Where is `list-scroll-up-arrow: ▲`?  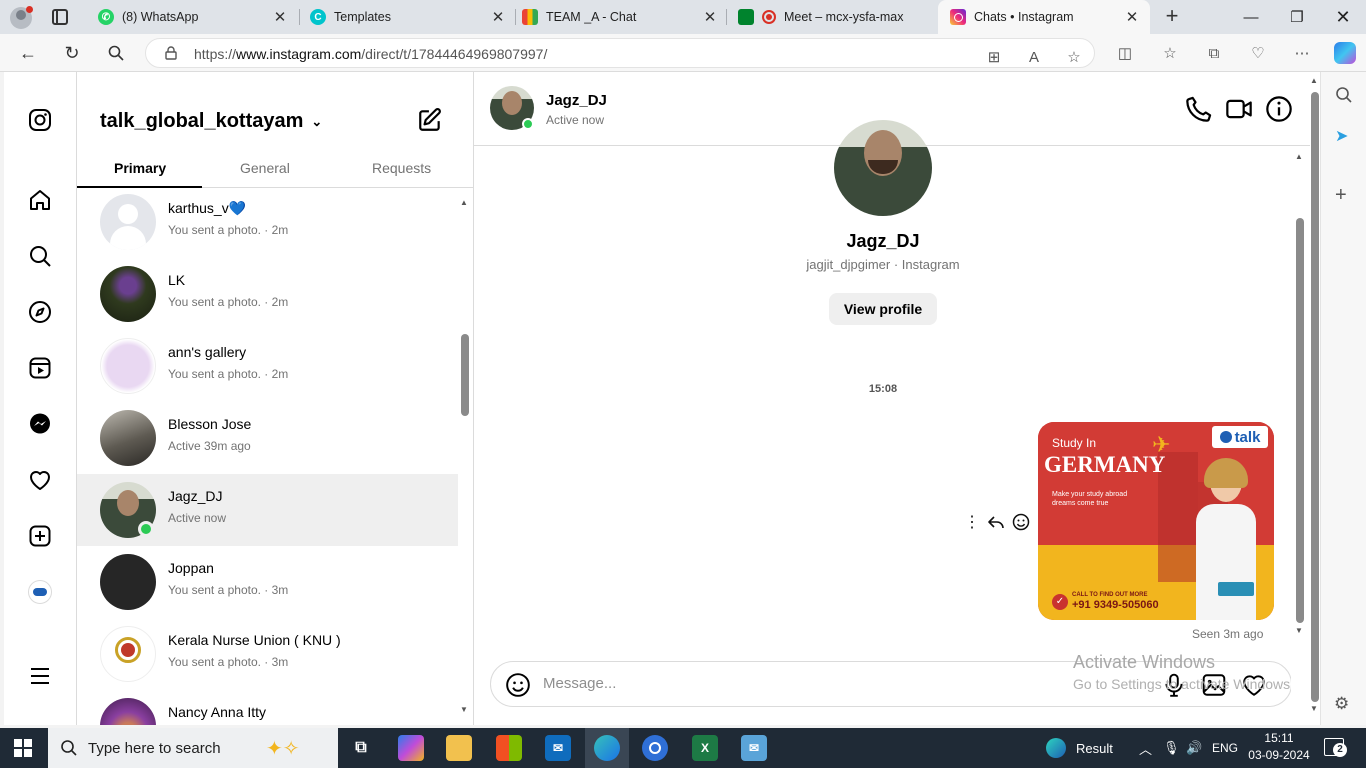 list-scroll-up-arrow: ▲ is located at coordinates (464, 202).